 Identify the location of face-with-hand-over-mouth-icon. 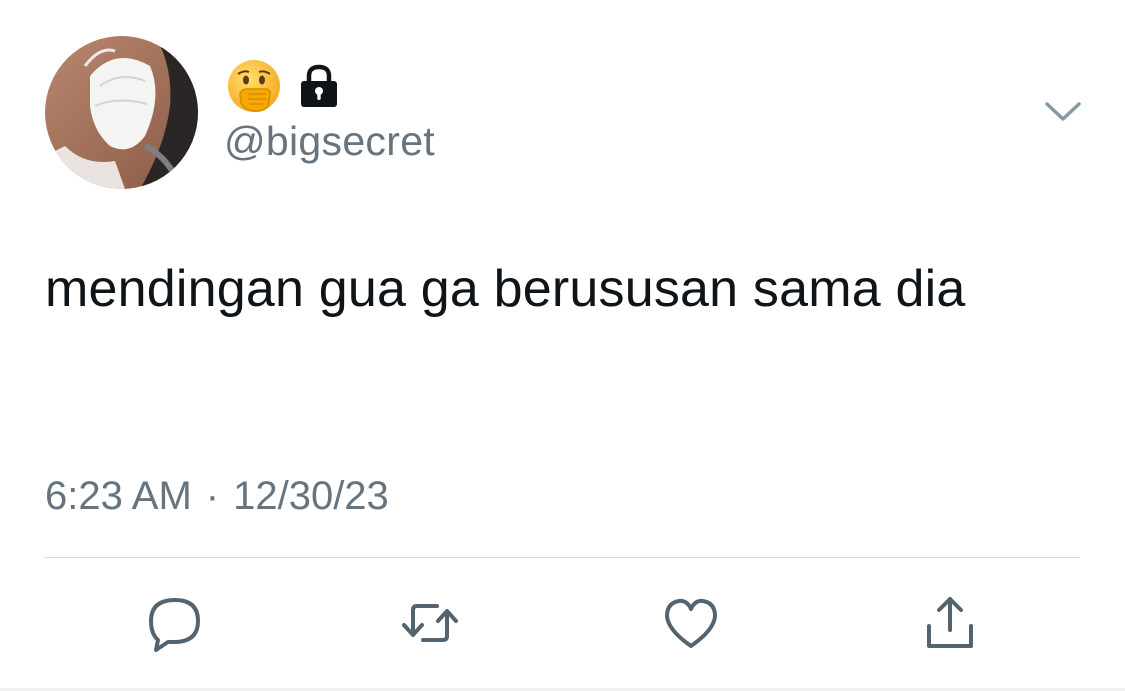
(254, 86).